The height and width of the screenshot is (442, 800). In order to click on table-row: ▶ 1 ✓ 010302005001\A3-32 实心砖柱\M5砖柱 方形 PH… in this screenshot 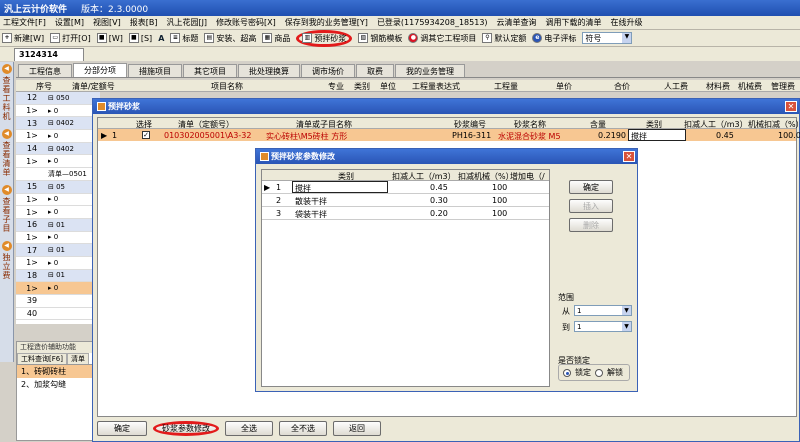, I will do `click(449, 135)`.